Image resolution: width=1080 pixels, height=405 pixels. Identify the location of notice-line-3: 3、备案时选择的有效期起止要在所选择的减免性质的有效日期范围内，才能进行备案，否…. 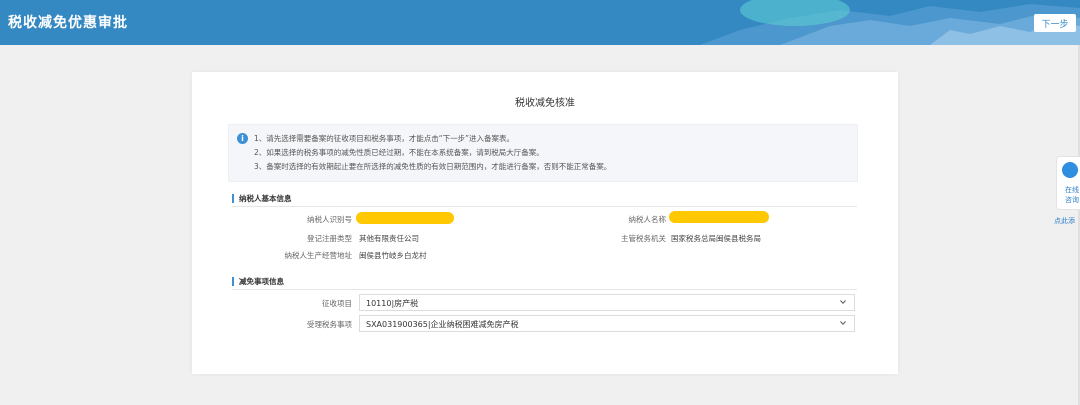
(433, 166).